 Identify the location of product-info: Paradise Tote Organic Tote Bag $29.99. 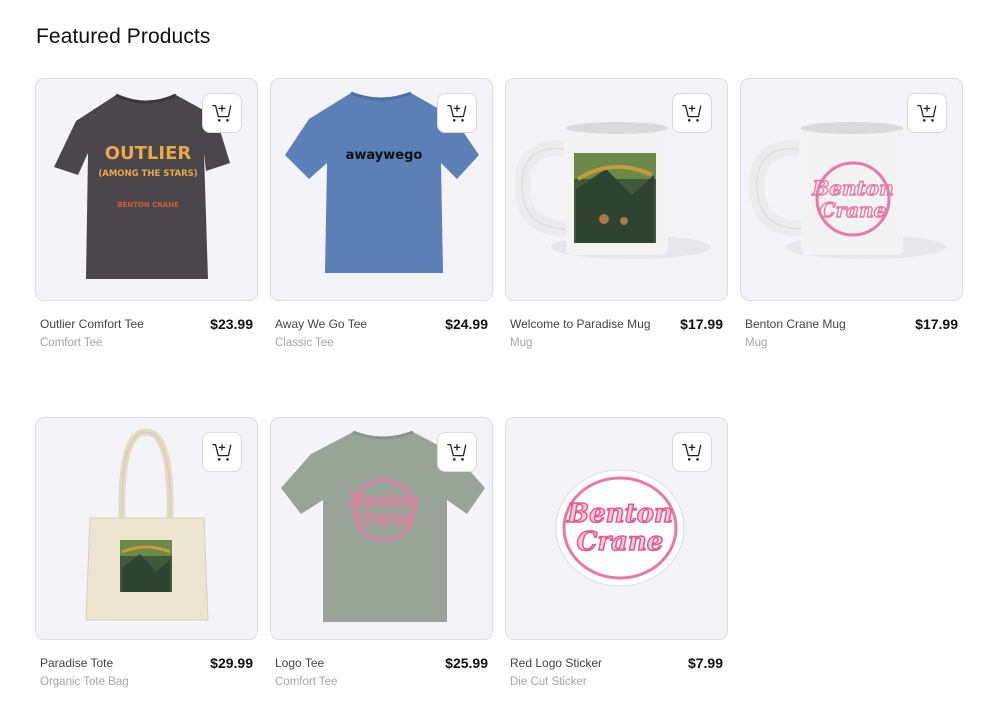
(146, 675).